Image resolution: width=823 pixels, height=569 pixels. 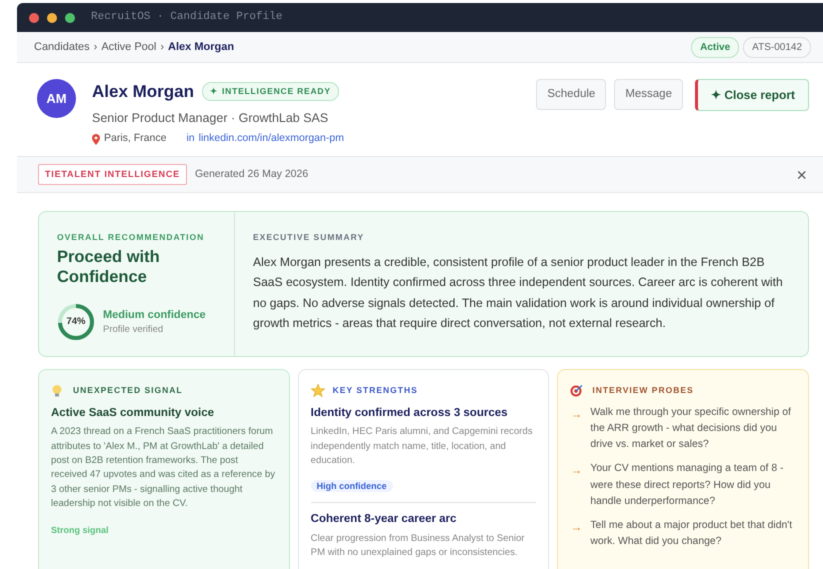 What do you see at coordinates (190, 138) in the screenshot?
I see `linkedin-prefix: in` at bounding box center [190, 138].